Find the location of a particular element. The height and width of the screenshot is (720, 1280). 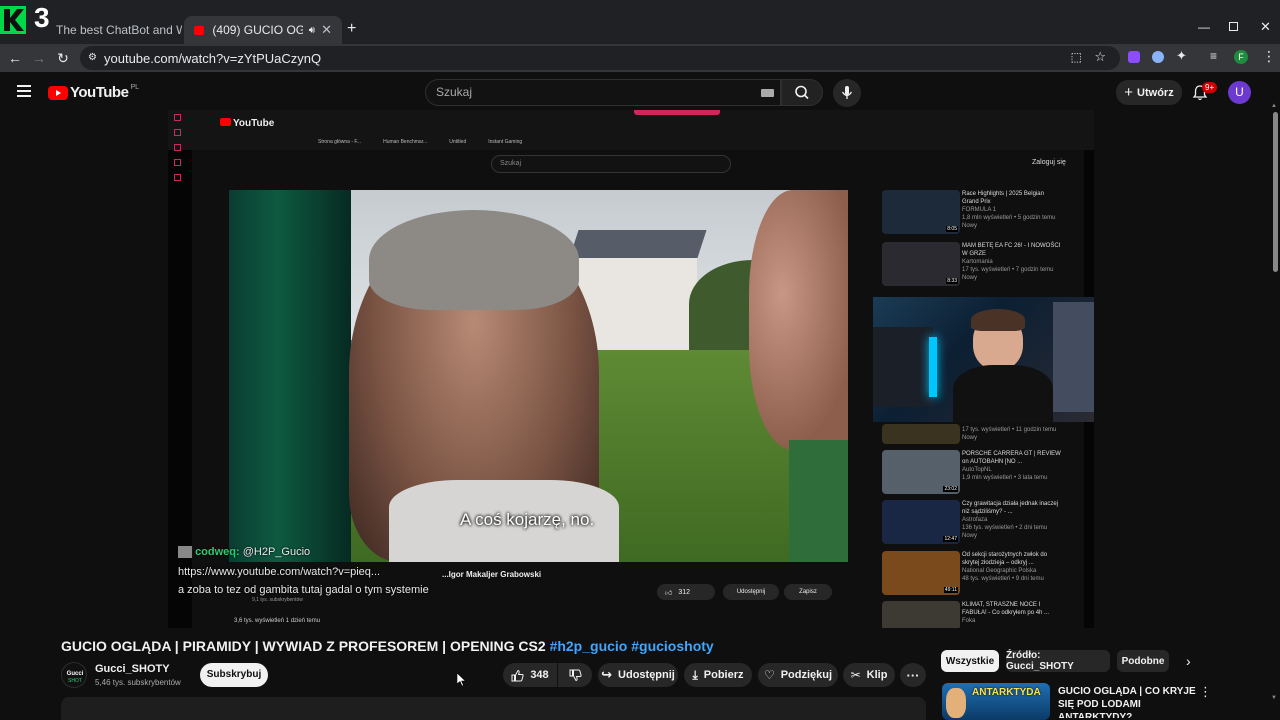

bookmark-star-icon: ☆ is located at coordinates (1100, 57).